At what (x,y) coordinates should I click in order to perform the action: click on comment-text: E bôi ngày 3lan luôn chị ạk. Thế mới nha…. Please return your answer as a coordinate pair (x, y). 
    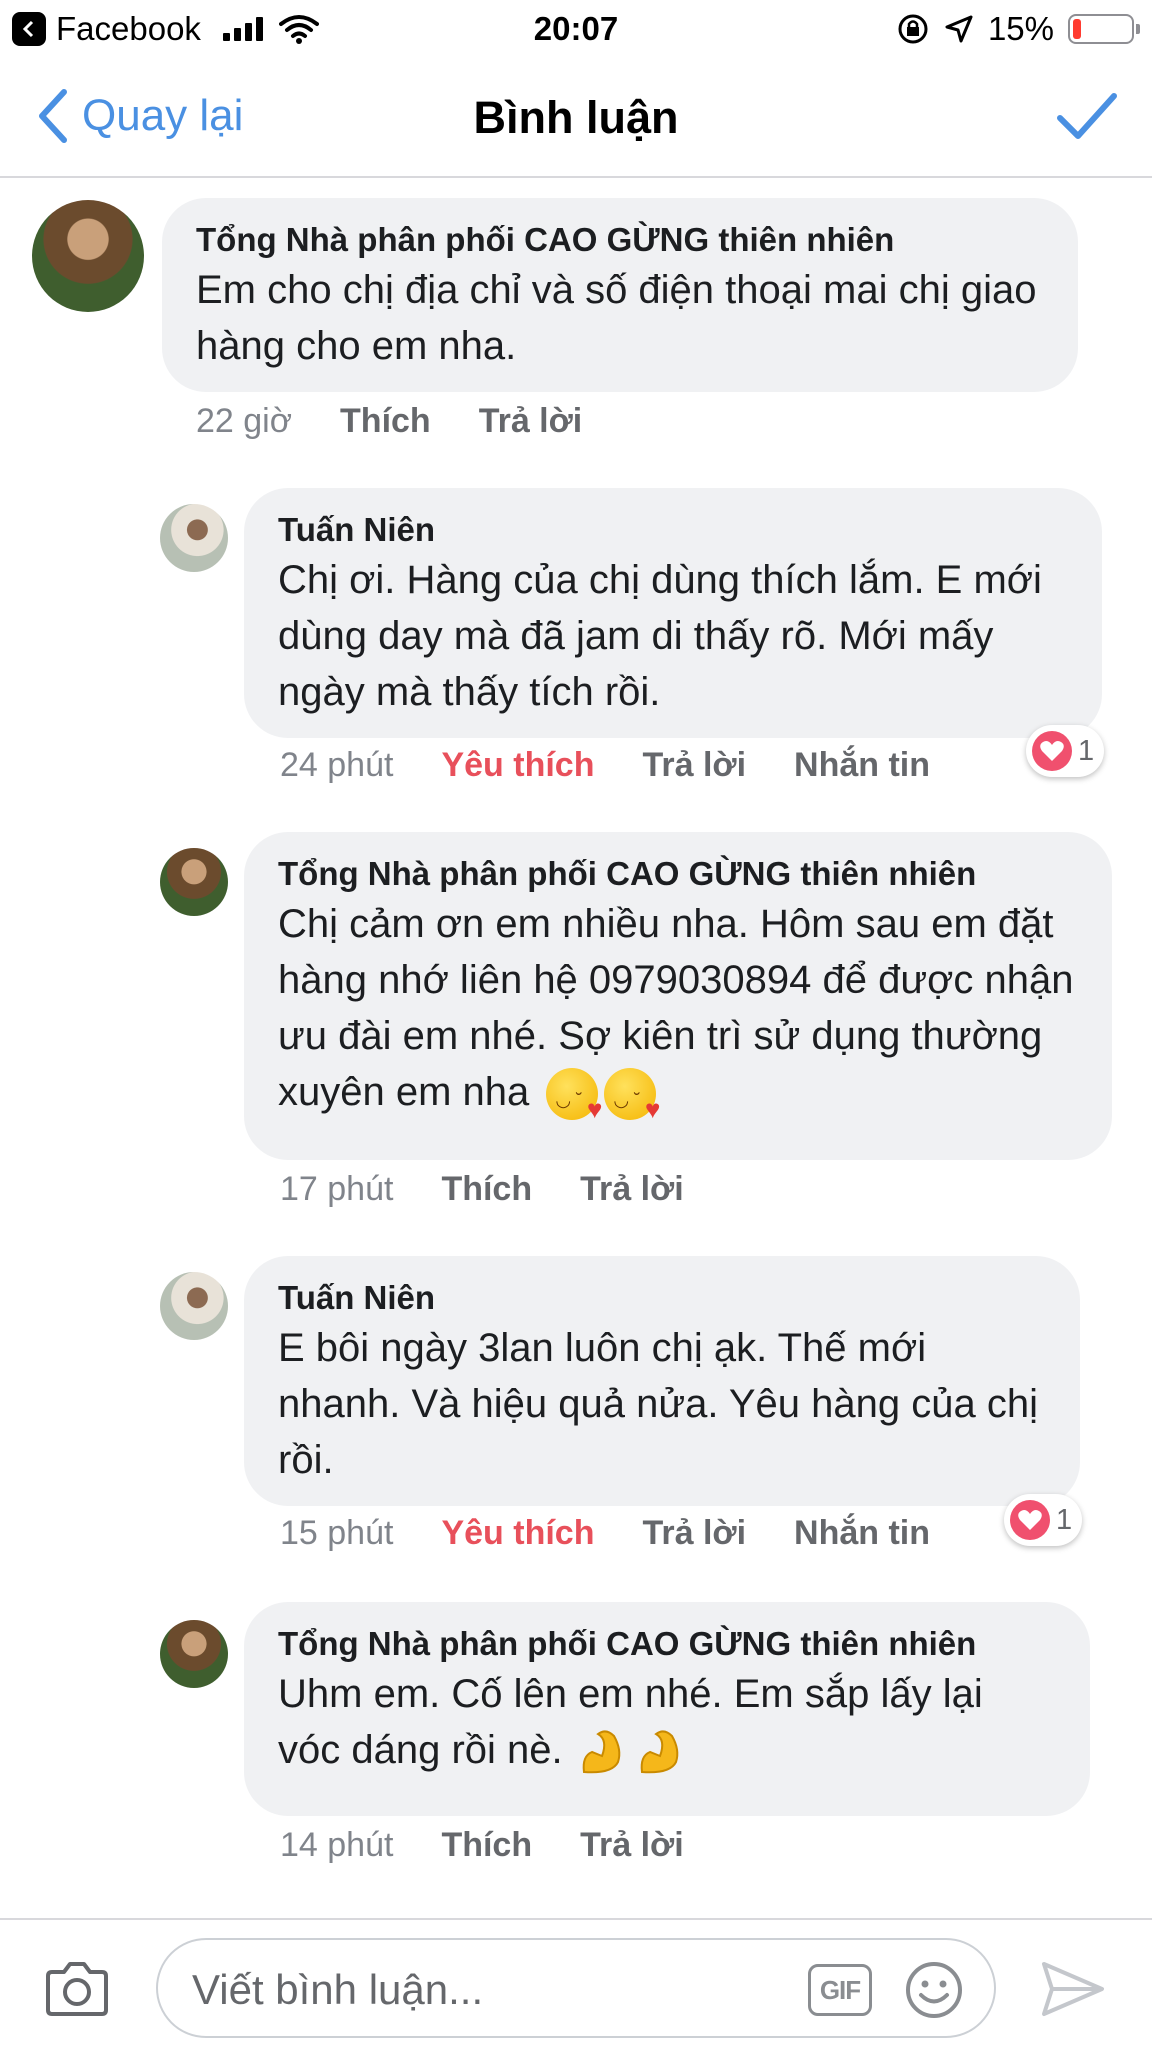
    Looking at the image, I should click on (658, 1404).